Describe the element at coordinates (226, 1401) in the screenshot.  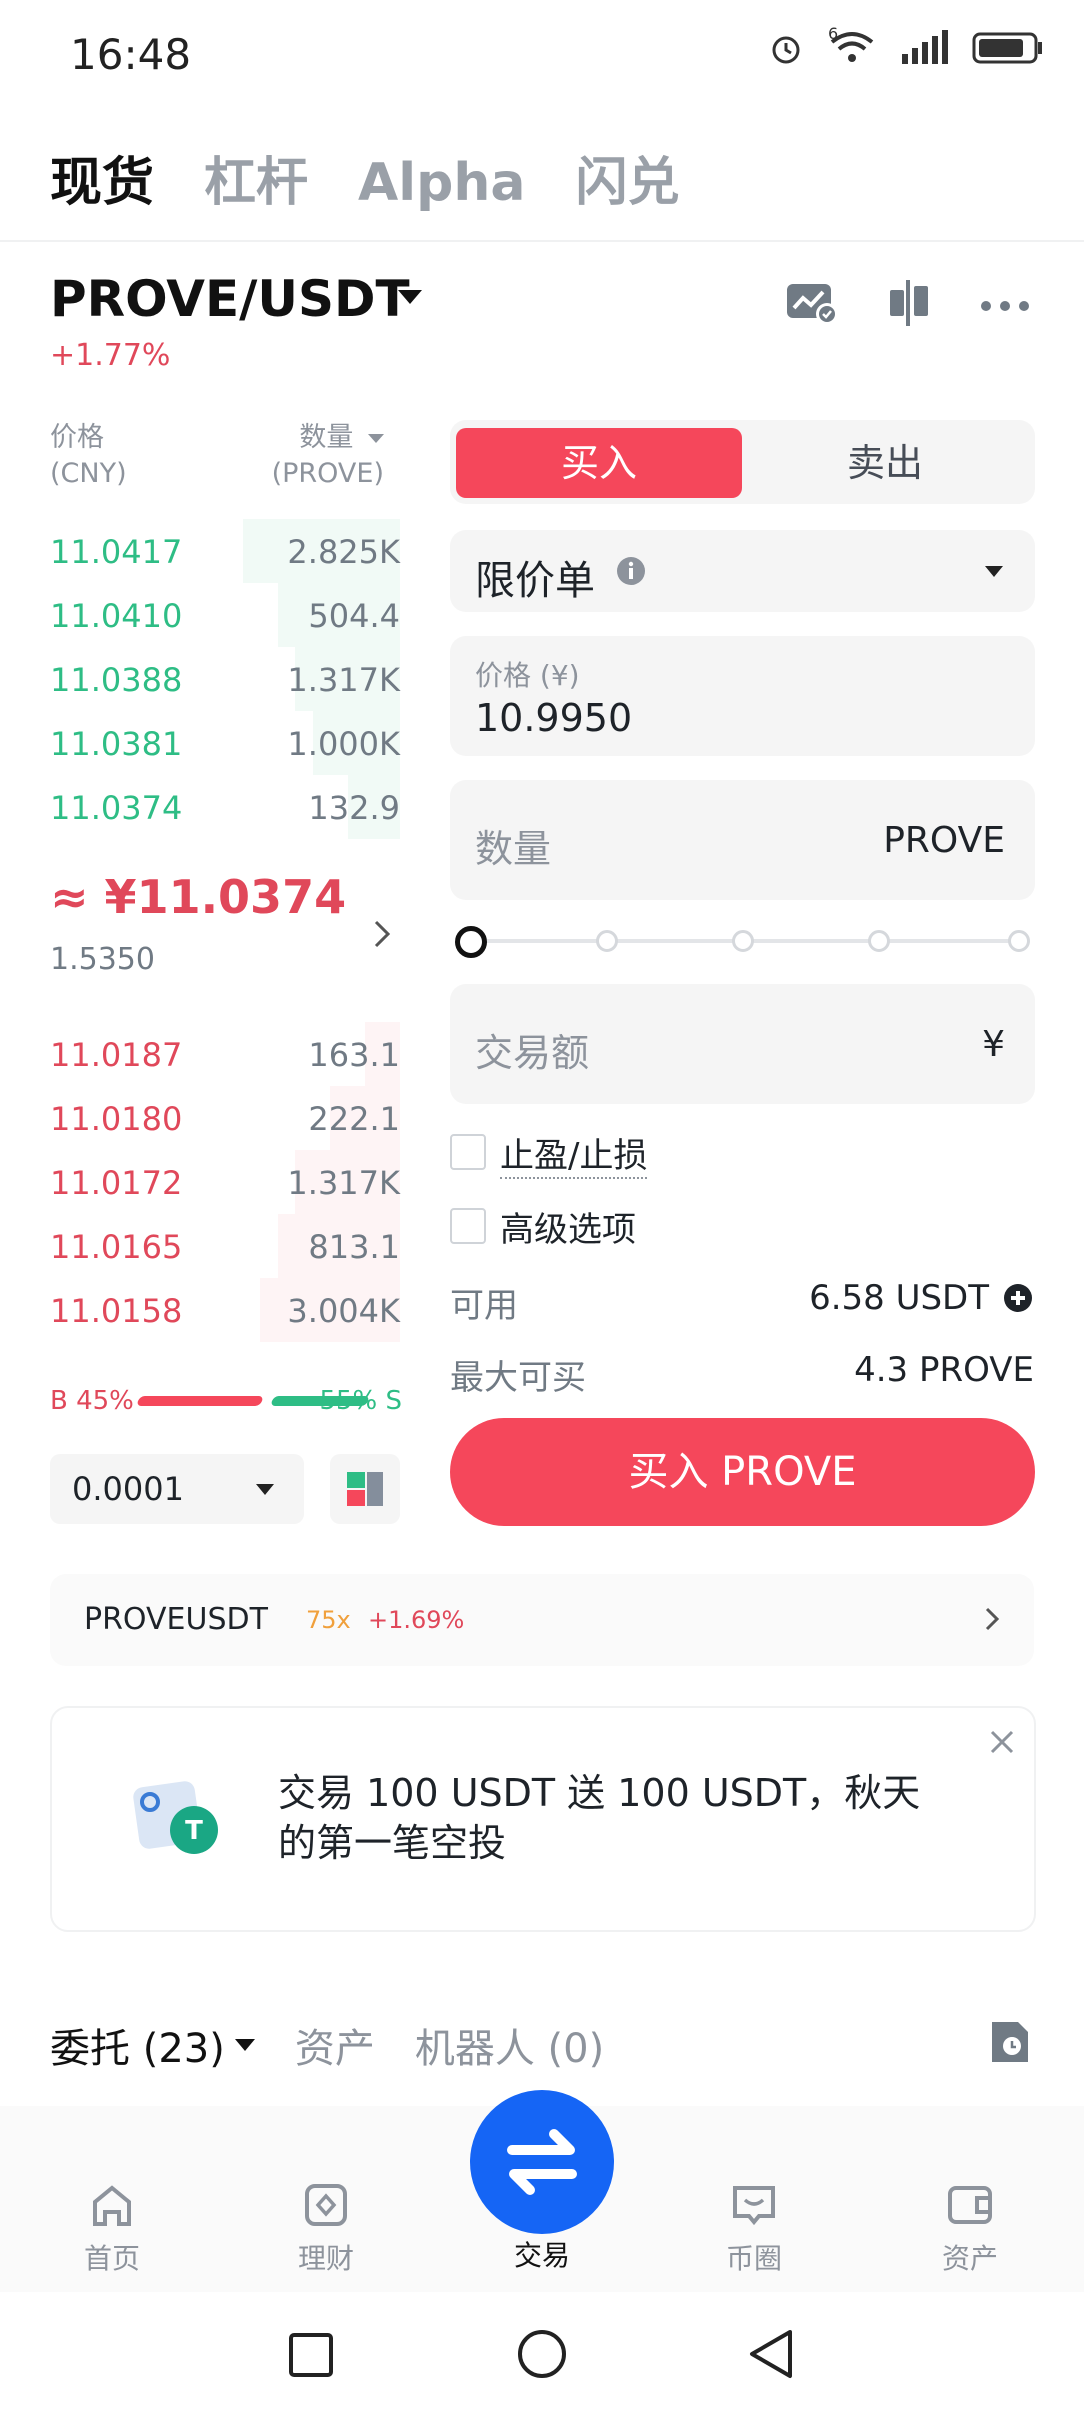
I see `buy-sell-ratio: B 45% 55% S` at that location.